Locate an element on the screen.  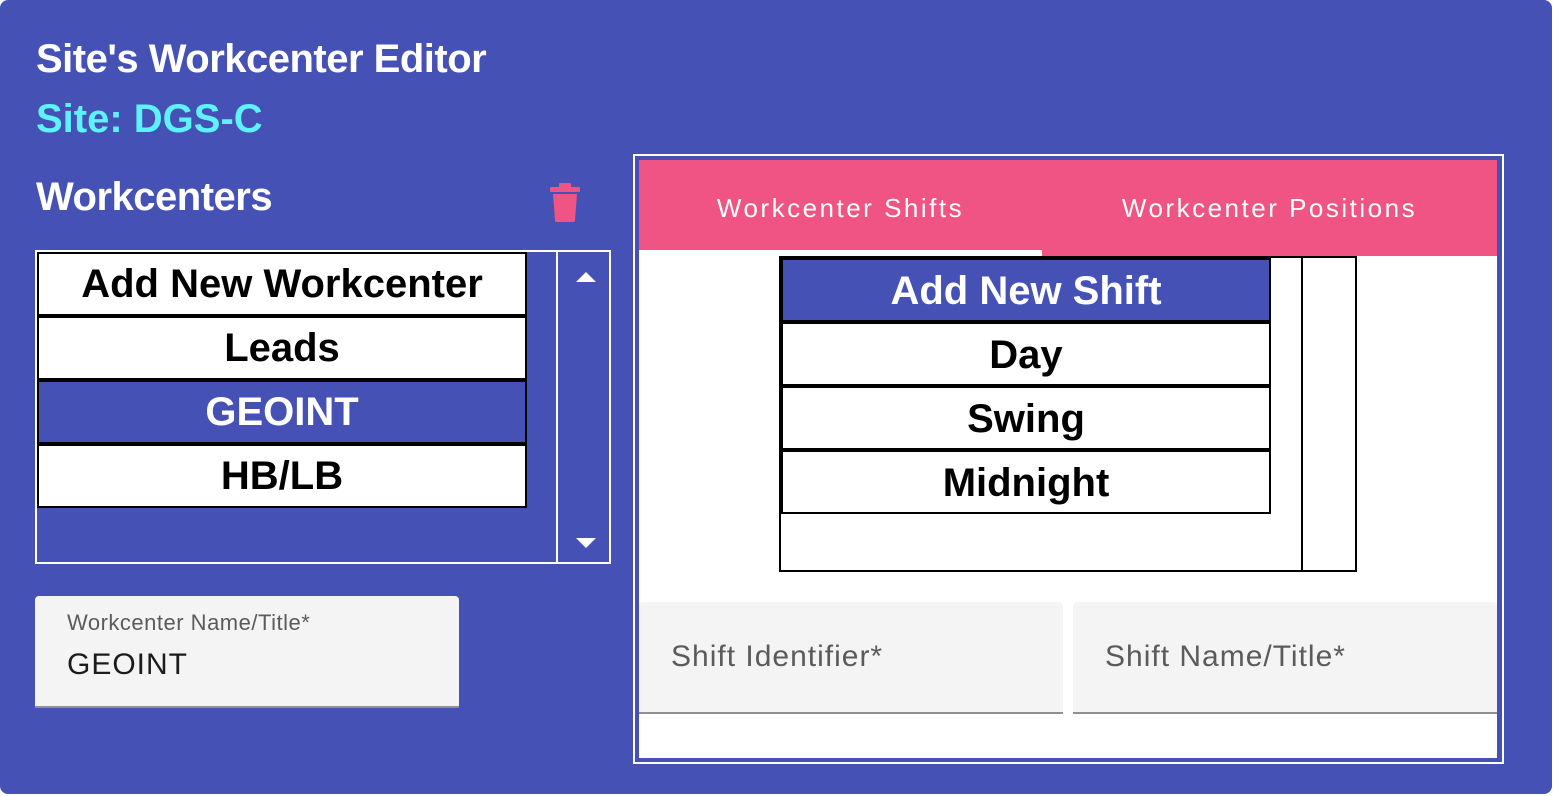
list-item-leads: Leads is located at coordinates (282, 348).